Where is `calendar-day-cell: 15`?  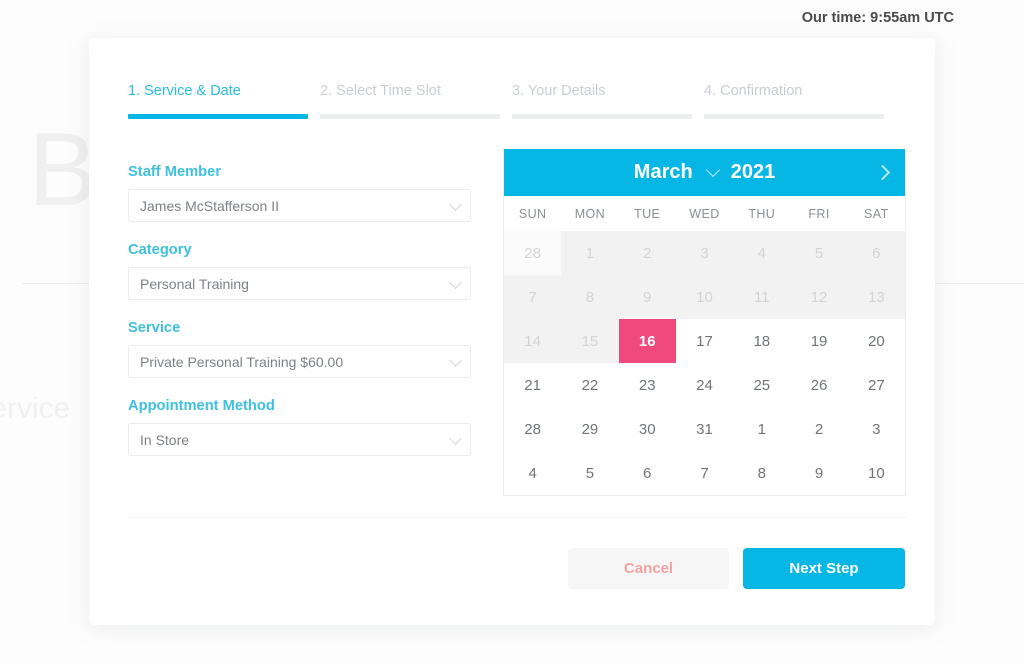
calendar-day-cell: 15 is located at coordinates (590, 341).